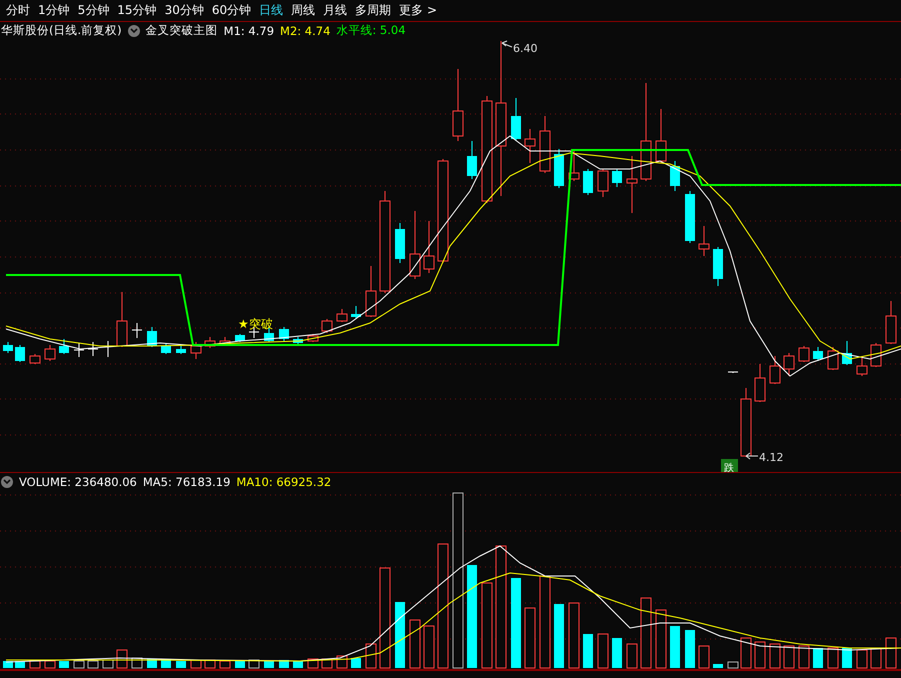 The height and width of the screenshot is (678, 901). I want to click on high-price-label: 6.40, so click(525, 48).